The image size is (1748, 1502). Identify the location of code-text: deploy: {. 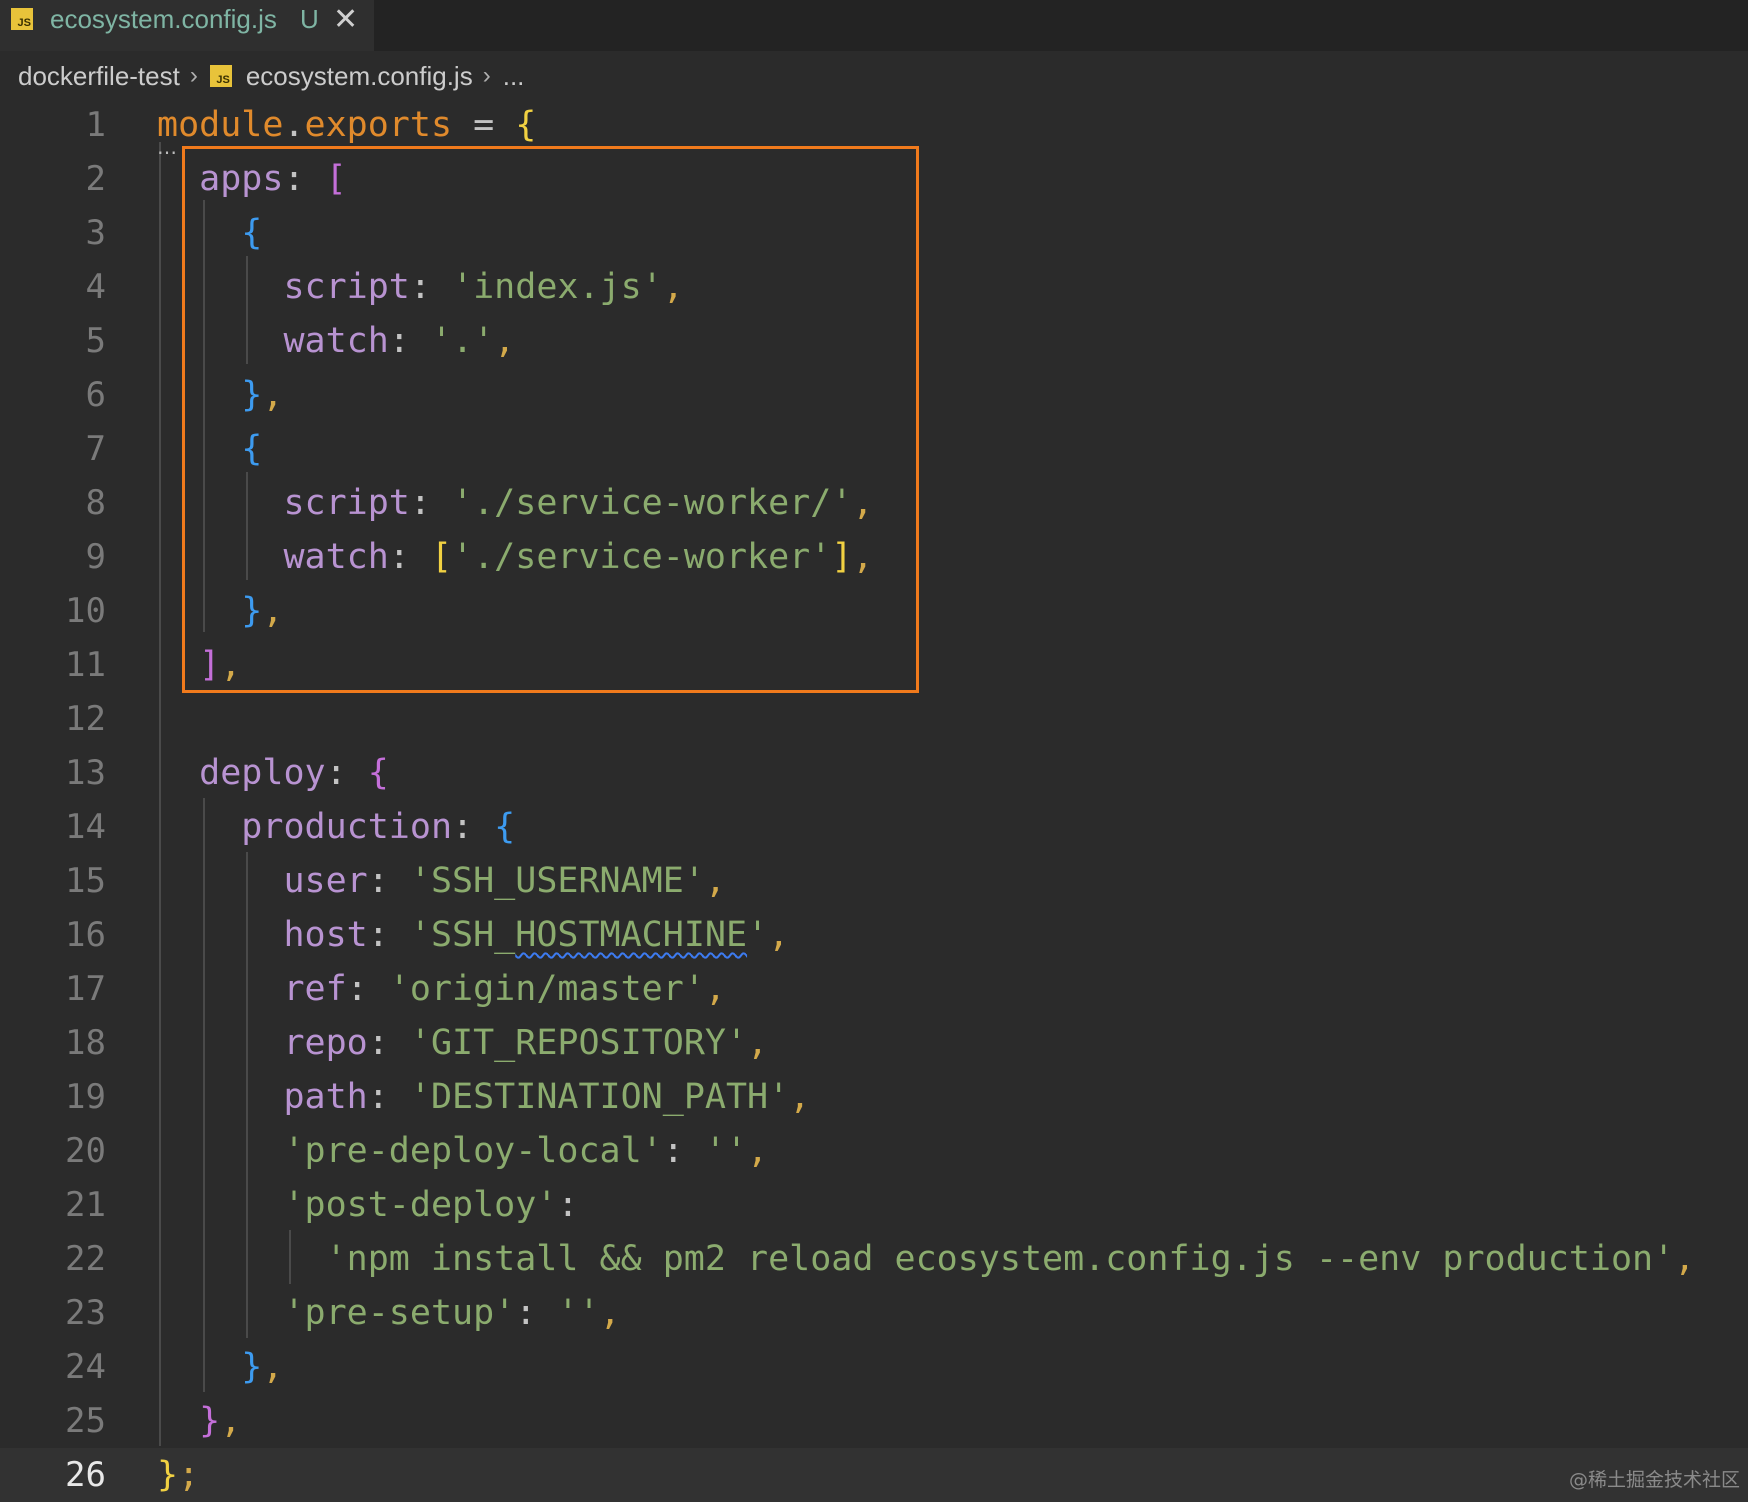
(273, 773).